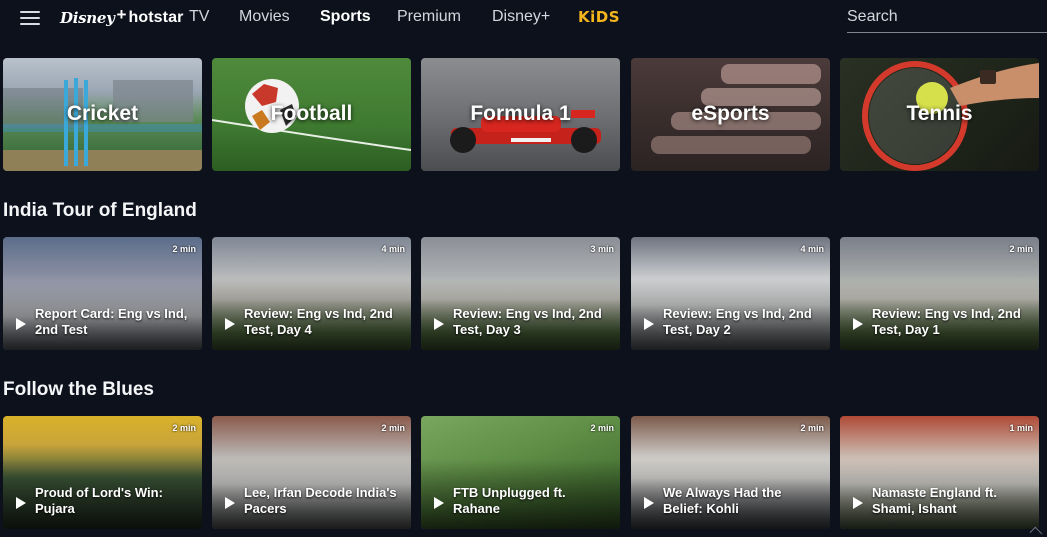 The width and height of the screenshot is (1047, 537). Describe the element at coordinates (345, 17) in the screenshot. I see `nav-item-sports: Sports` at that location.